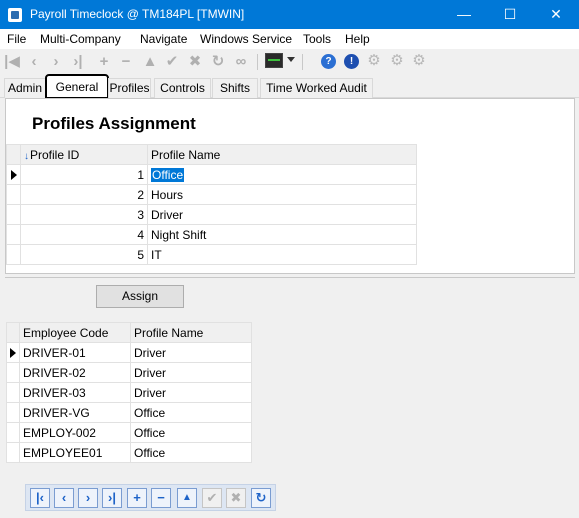  I want to click on tab-time-worked-audit: Time Worked Audit, so click(316, 88).